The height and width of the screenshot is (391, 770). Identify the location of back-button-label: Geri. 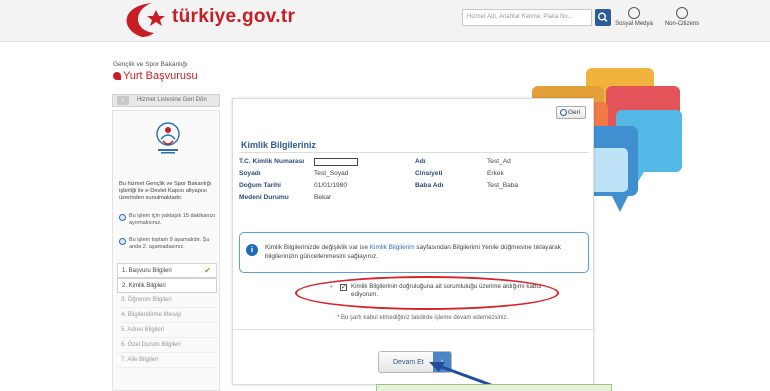
(574, 112).